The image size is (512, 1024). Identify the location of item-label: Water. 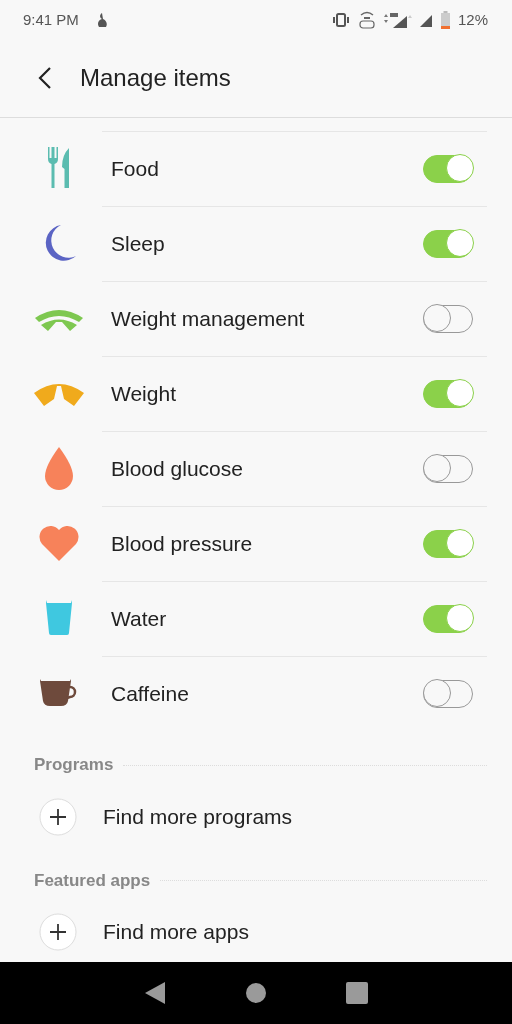
(139, 618).